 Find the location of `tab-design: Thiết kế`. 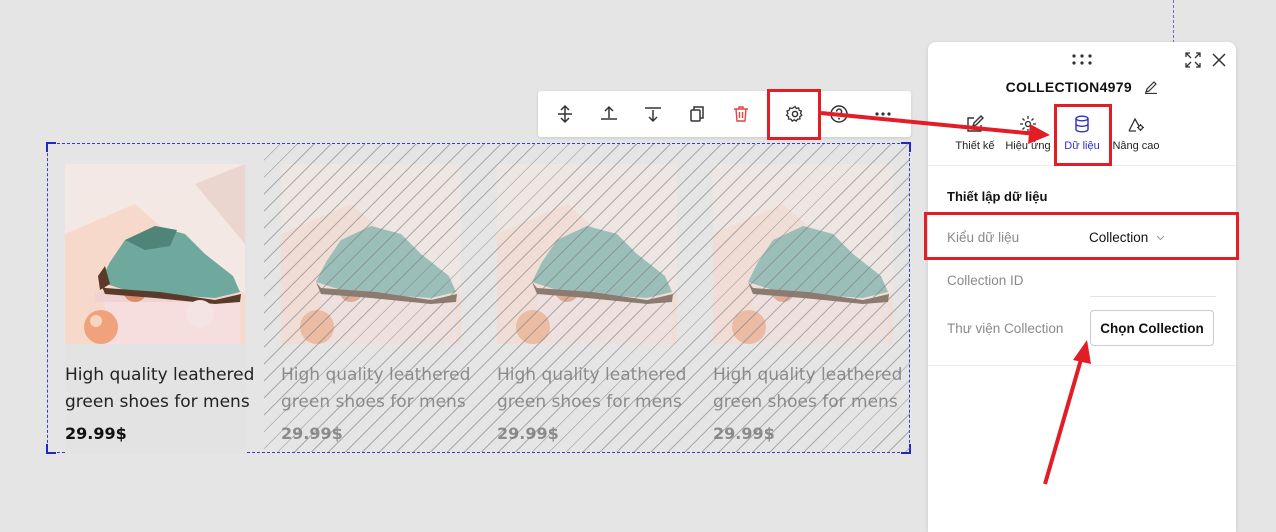

tab-design: Thiết kế is located at coordinates (975, 132).